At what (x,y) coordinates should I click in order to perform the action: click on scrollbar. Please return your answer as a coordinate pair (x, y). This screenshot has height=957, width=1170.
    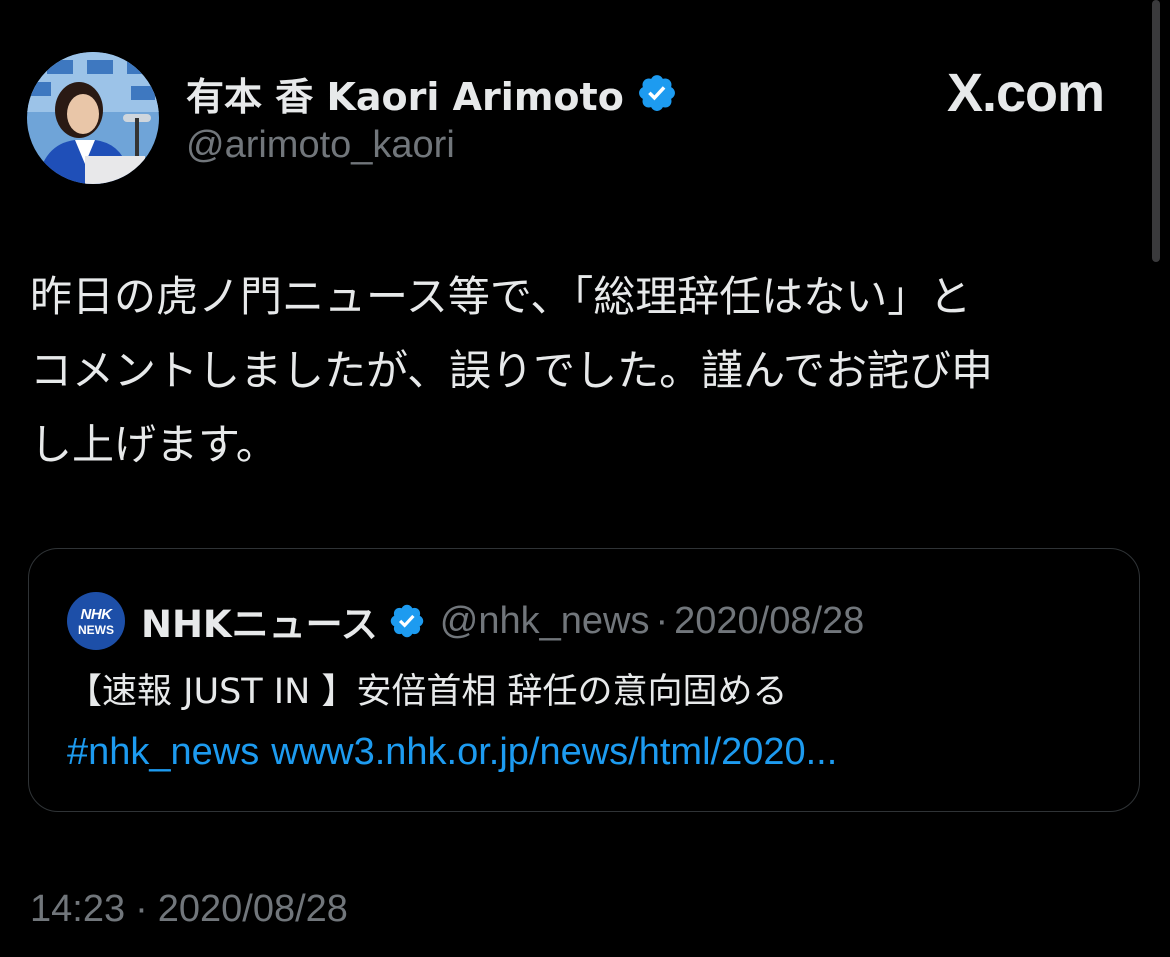
    Looking at the image, I should click on (1156, 131).